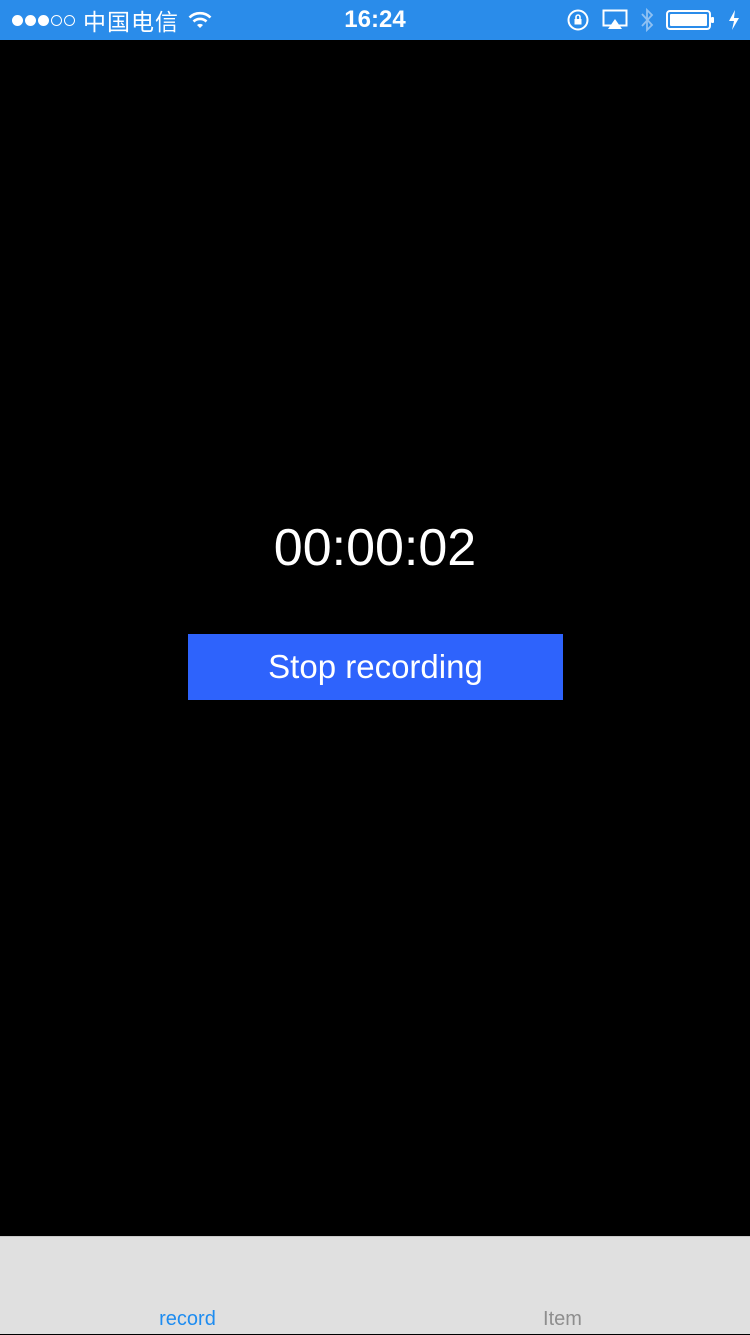 The height and width of the screenshot is (1335, 750). What do you see at coordinates (375, 20) in the screenshot?
I see `status-bar: 中国电信 16:24` at bounding box center [375, 20].